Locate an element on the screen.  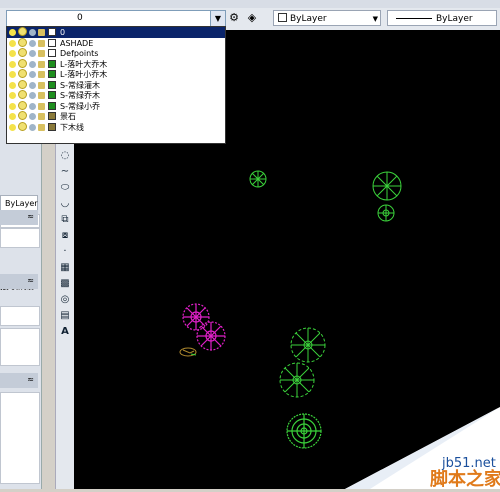
hatch-tool-icon: ▦ is located at coordinates (65, 268).